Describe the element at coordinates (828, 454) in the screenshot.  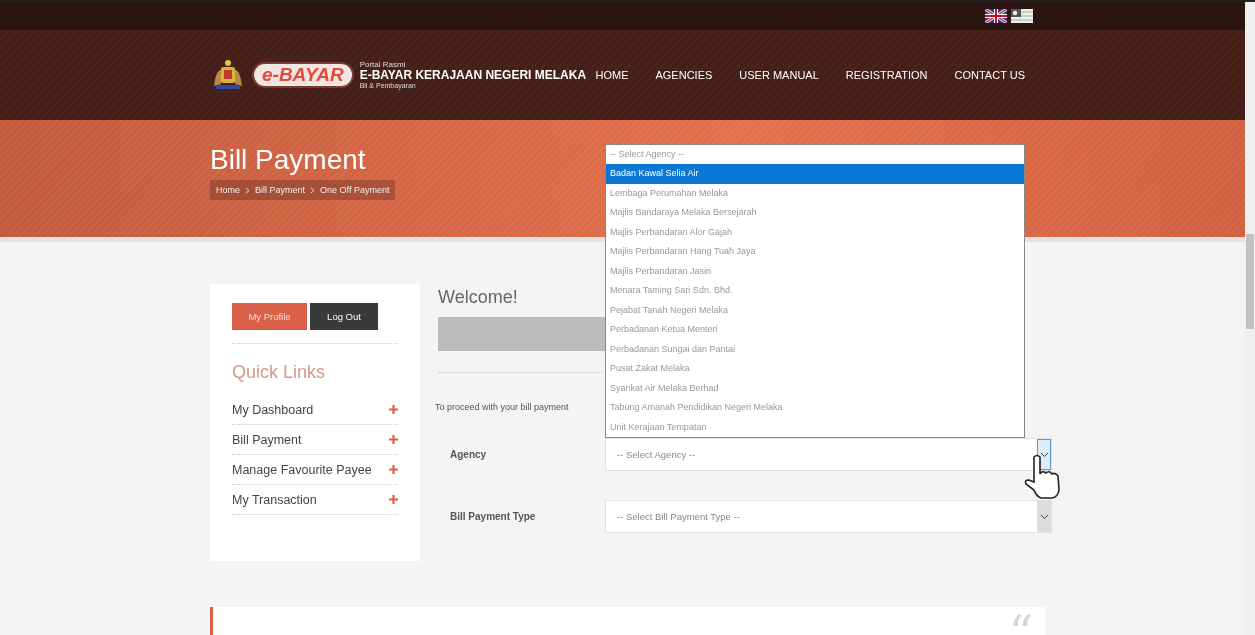
I see `select-field: -- Select Agency --` at that location.